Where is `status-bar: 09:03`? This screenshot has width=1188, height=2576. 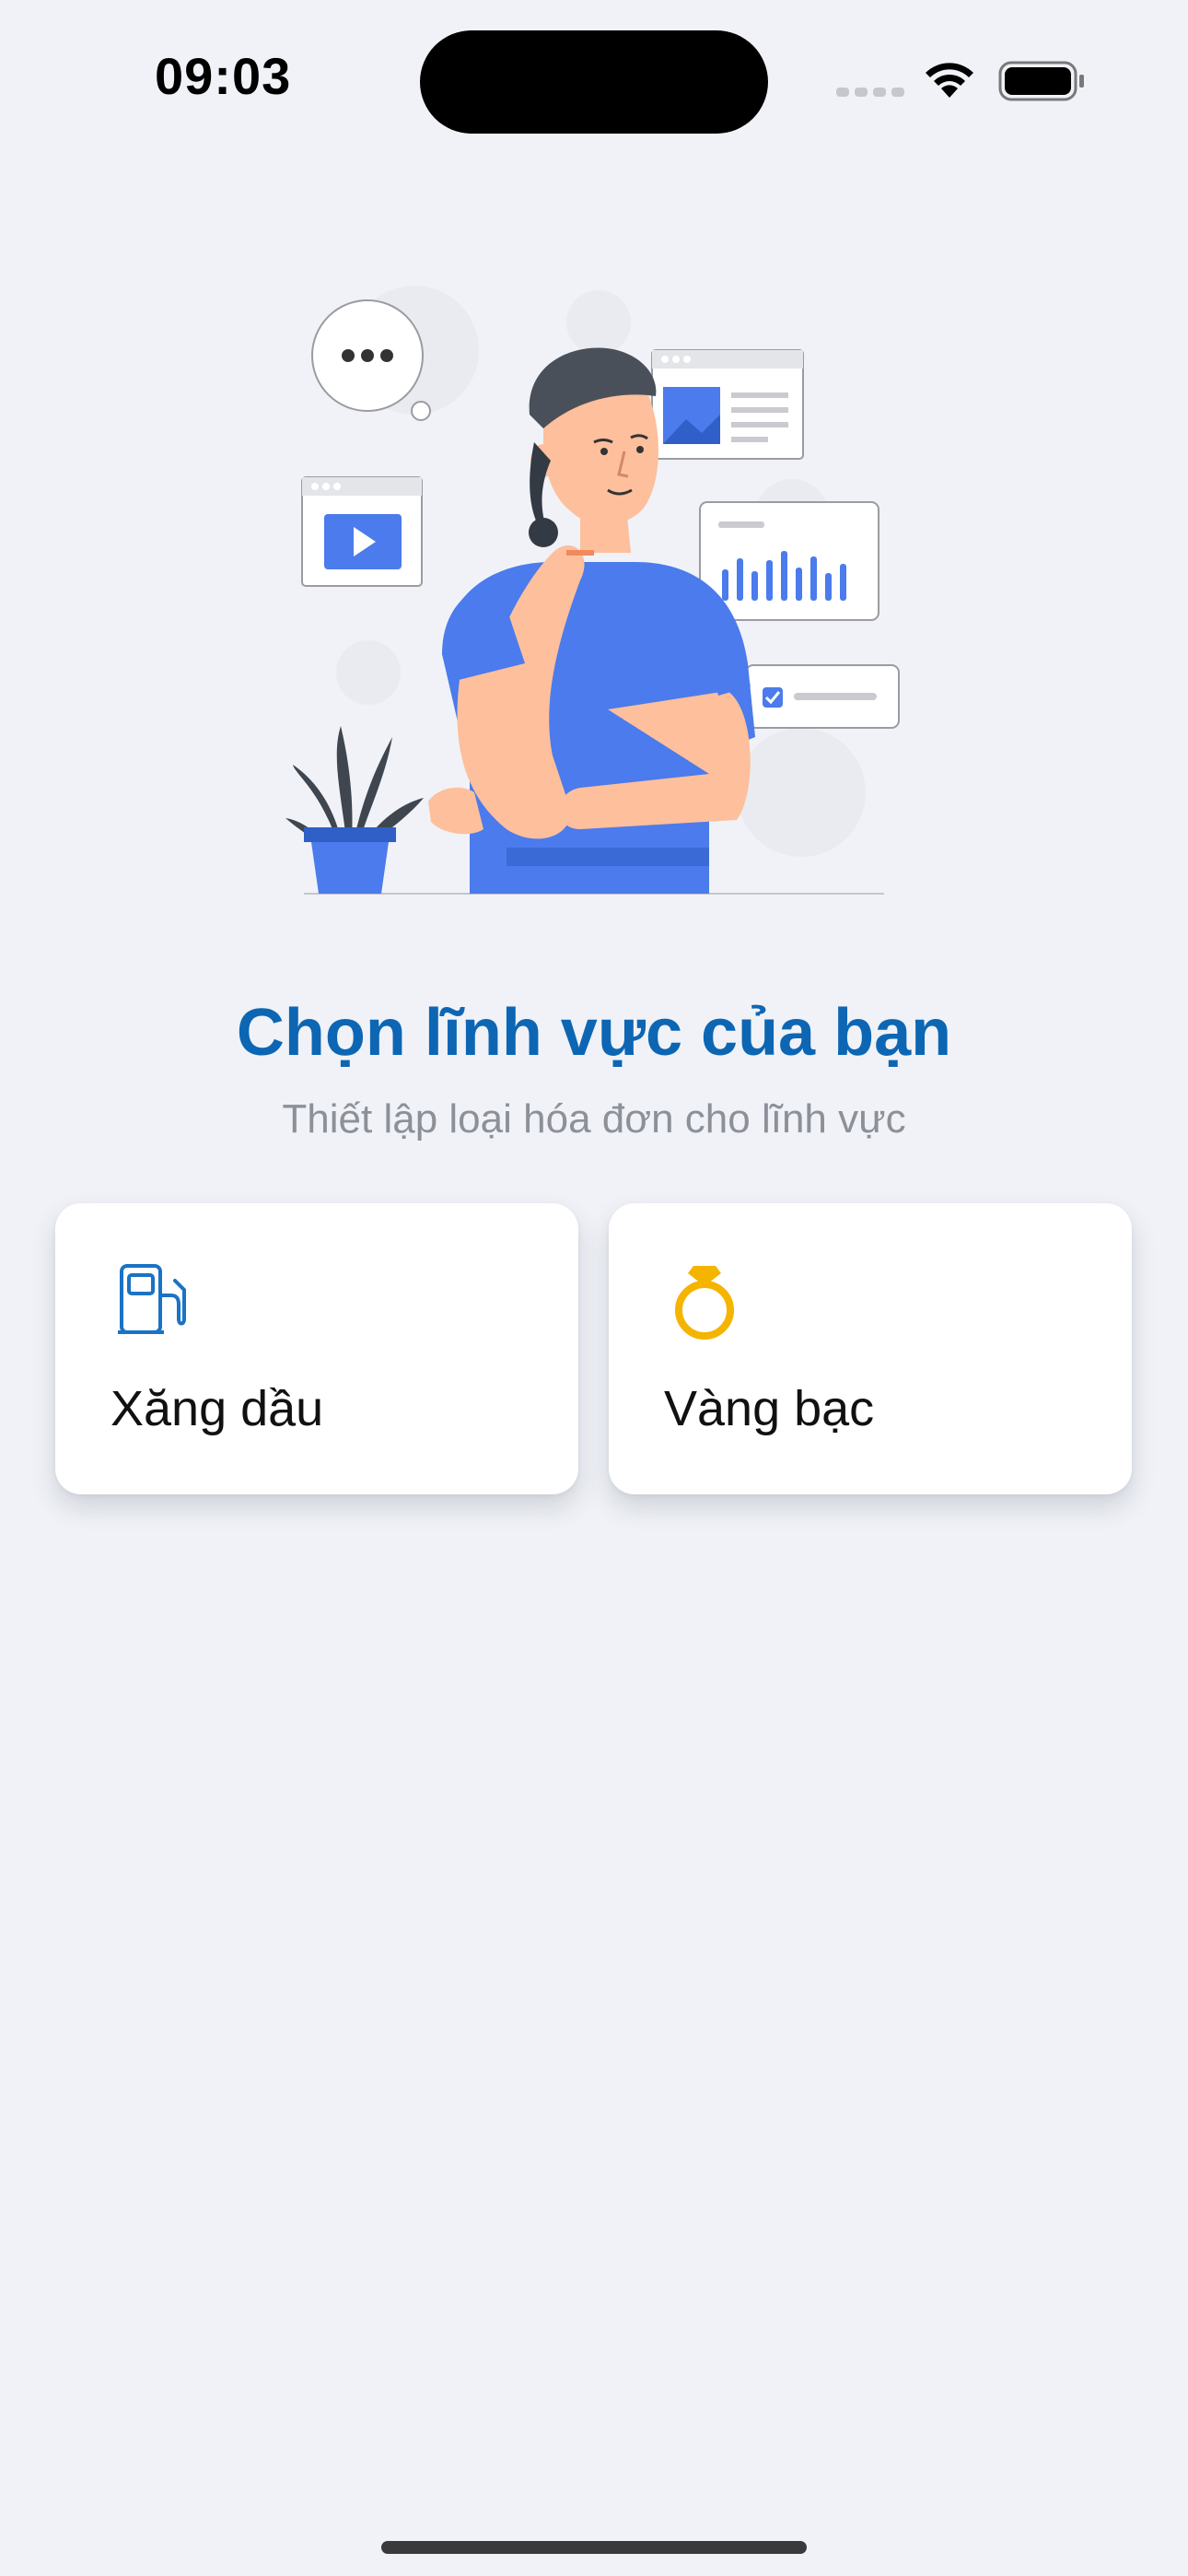 status-bar: 09:03 is located at coordinates (594, 83).